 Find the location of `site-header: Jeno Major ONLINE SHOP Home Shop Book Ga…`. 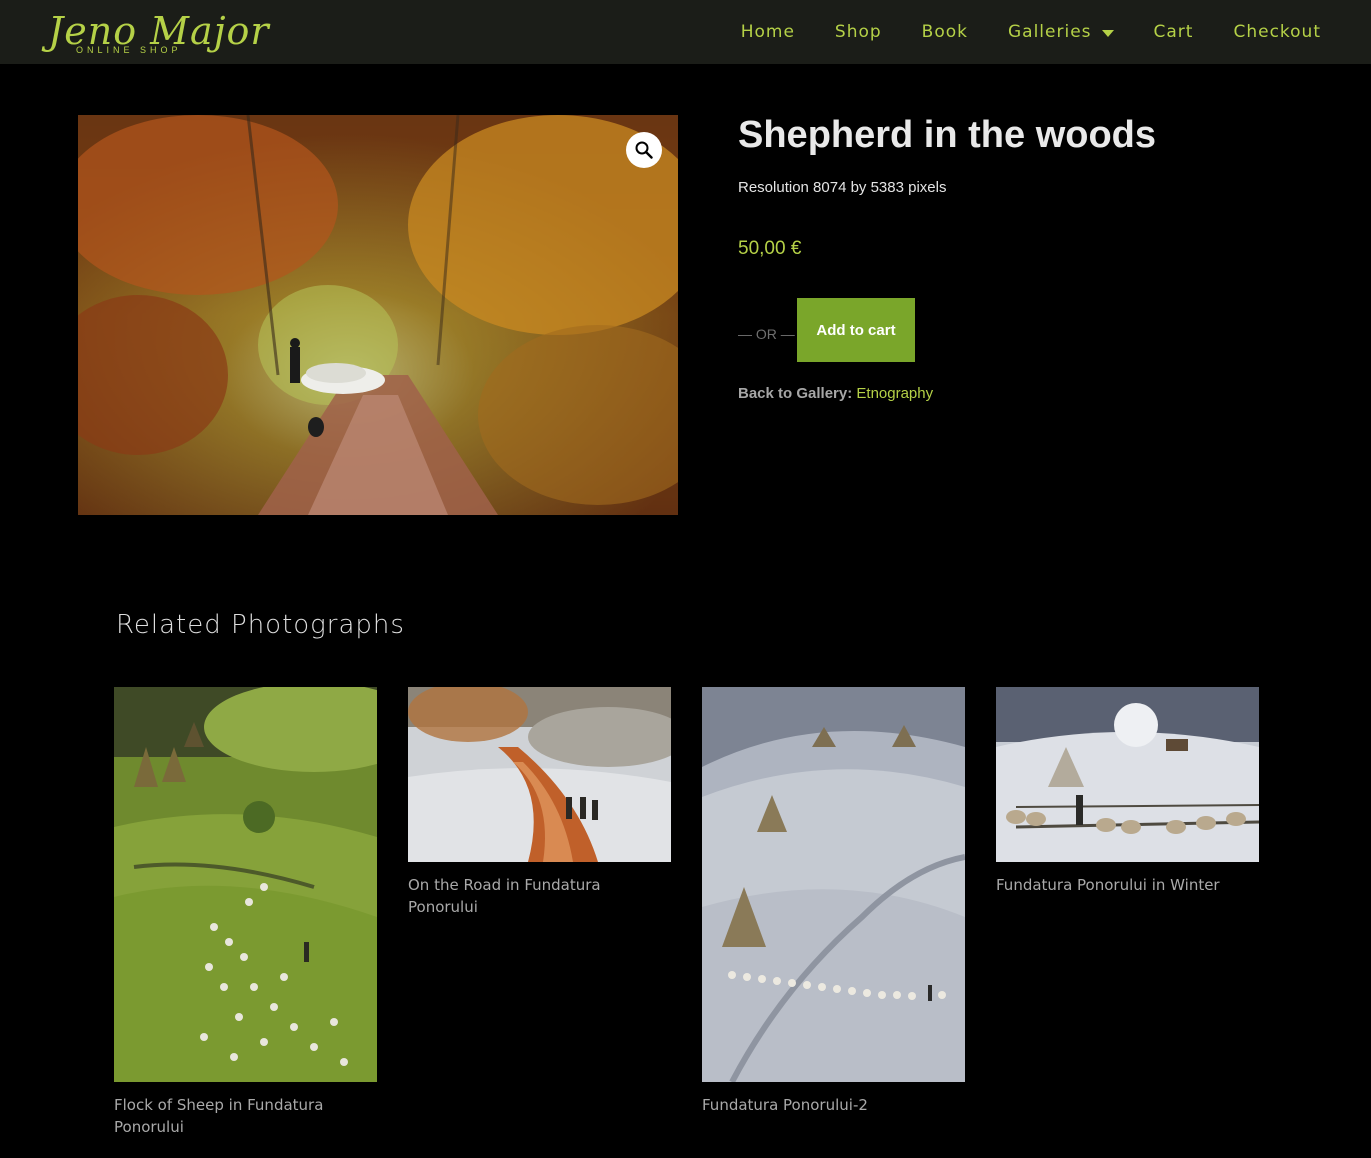

site-header: Jeno Major ONLINE SHOP Home Shop Book Ga… is located at coordinates (685, 32).